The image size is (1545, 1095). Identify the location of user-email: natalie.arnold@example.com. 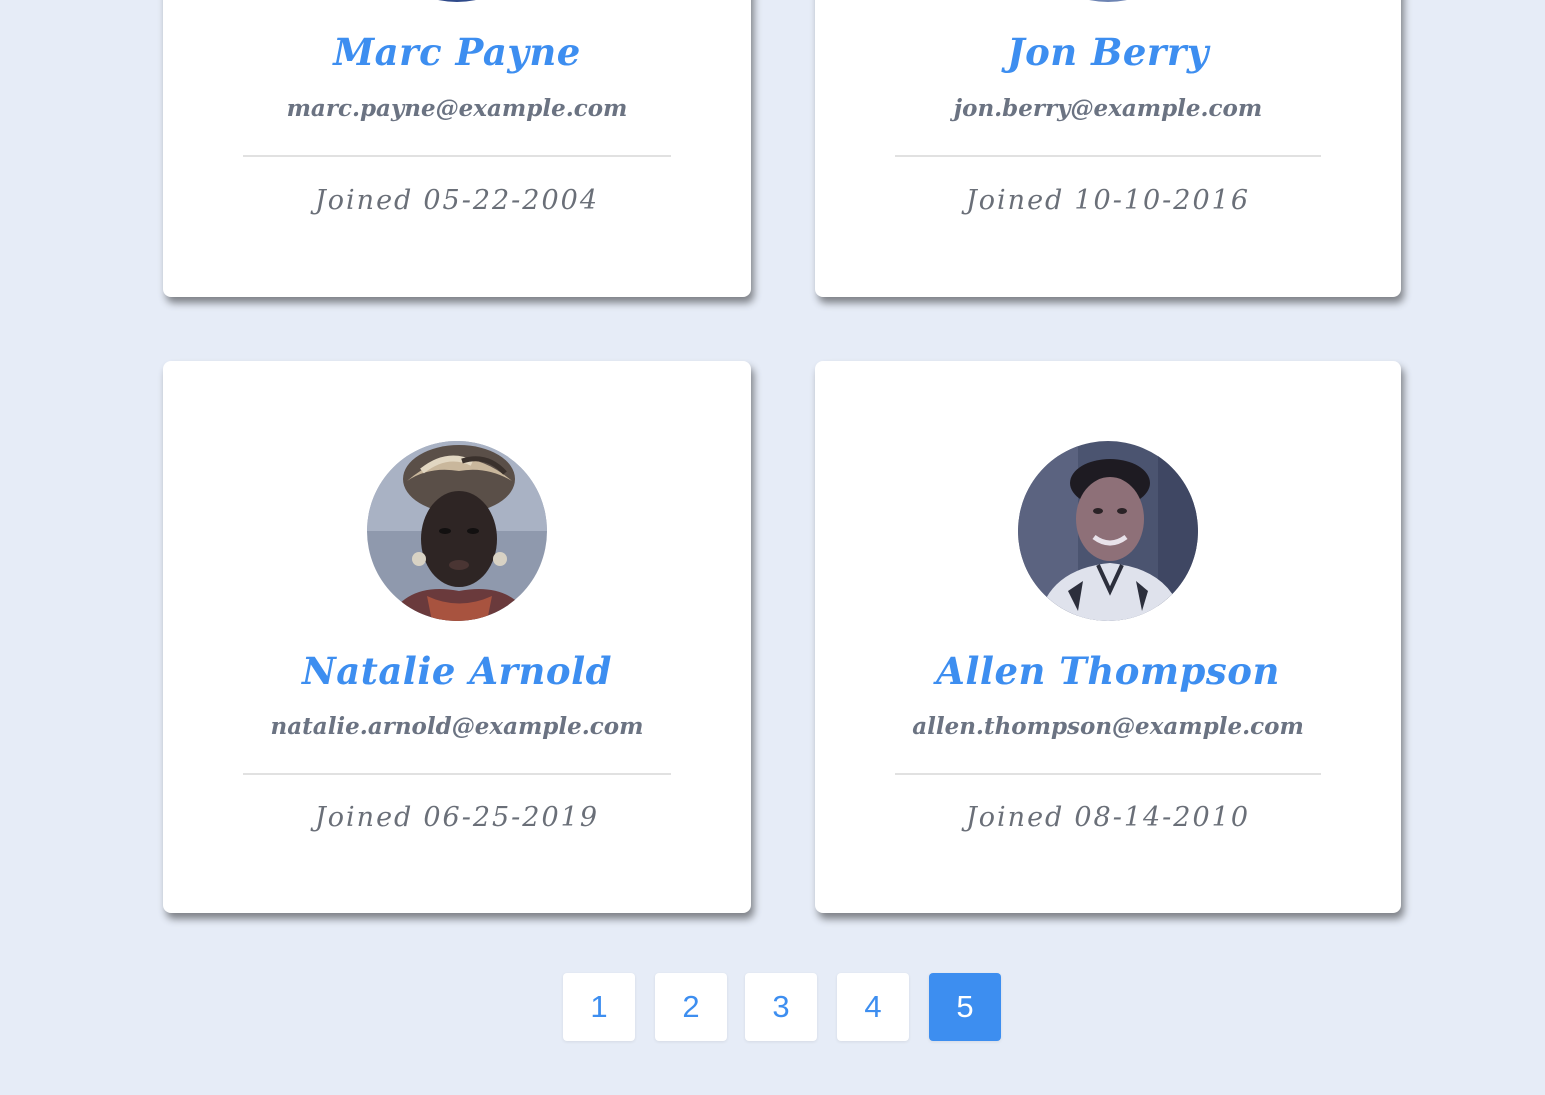
(457, 726).